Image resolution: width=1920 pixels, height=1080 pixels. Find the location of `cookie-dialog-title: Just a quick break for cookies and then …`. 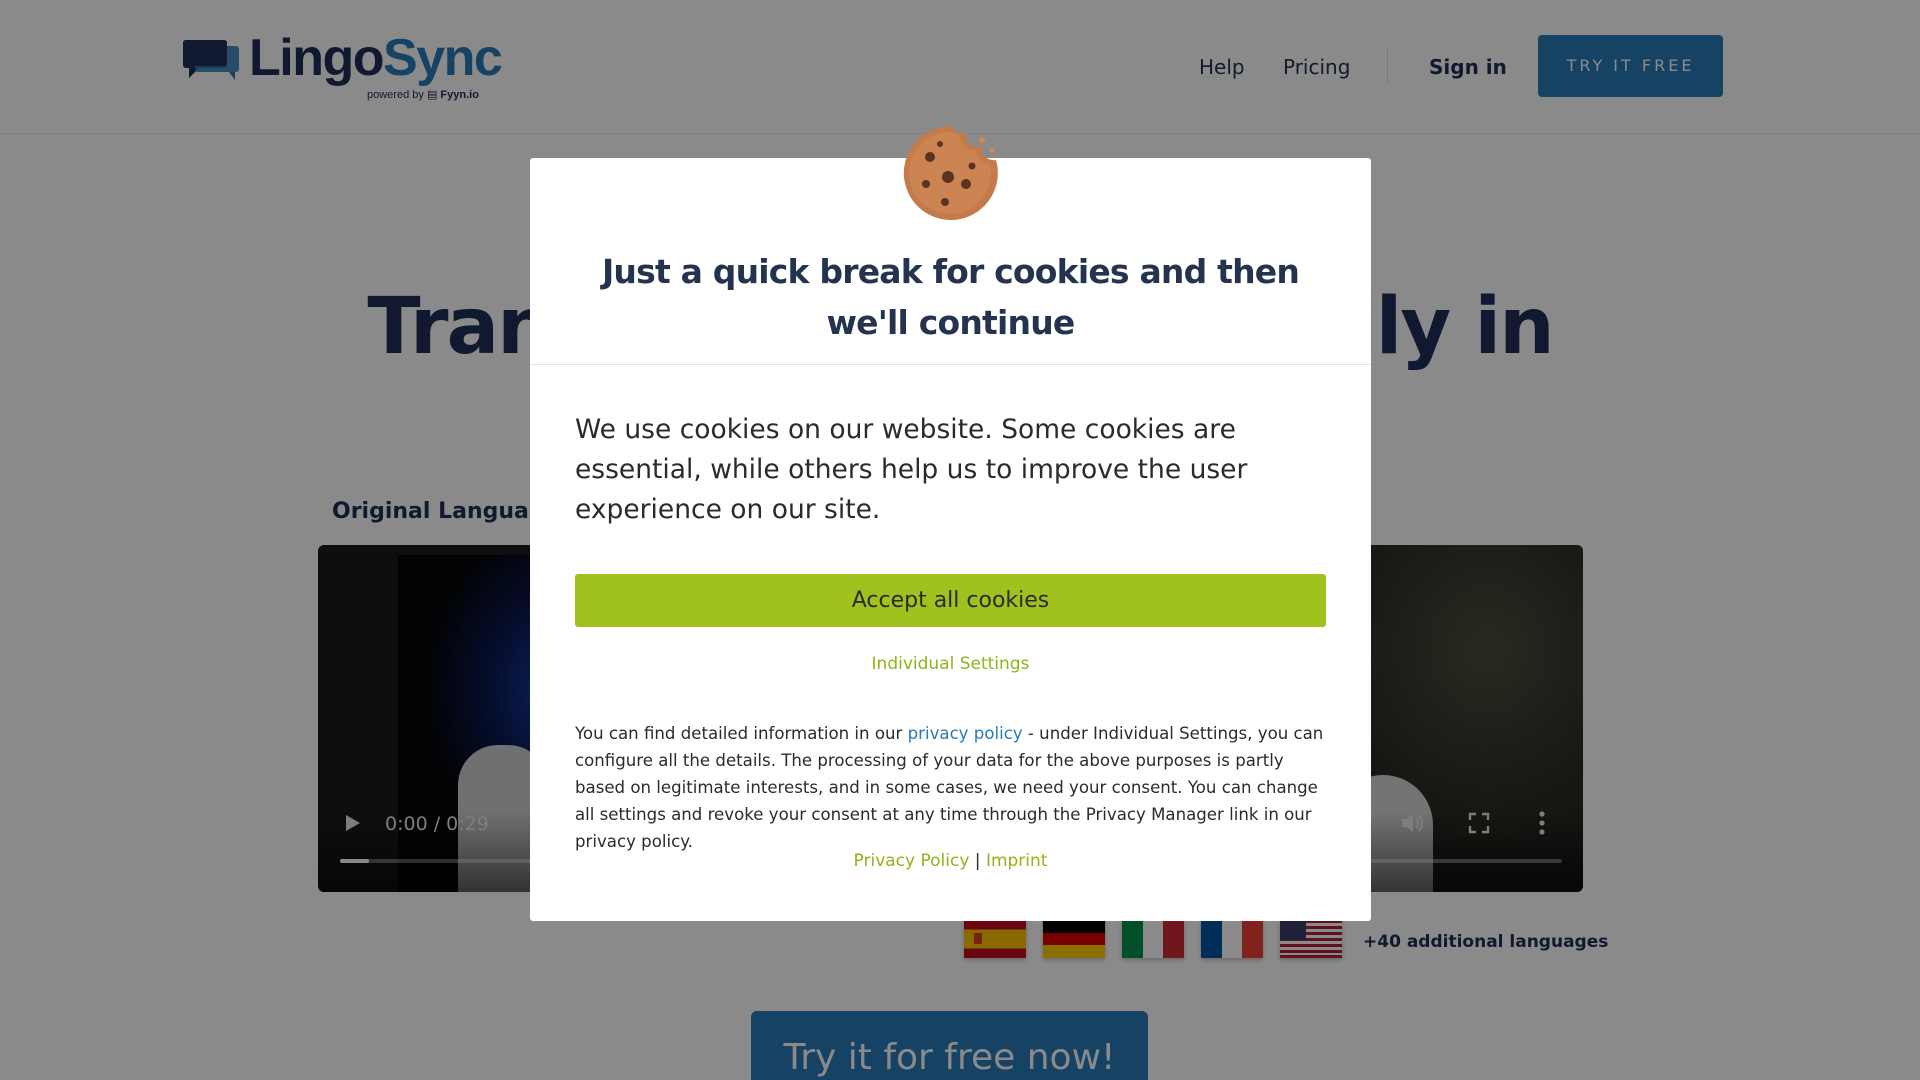

cookie-dialog-title: Just a quick break for cookies and then … is located at coordinates (950, 297).